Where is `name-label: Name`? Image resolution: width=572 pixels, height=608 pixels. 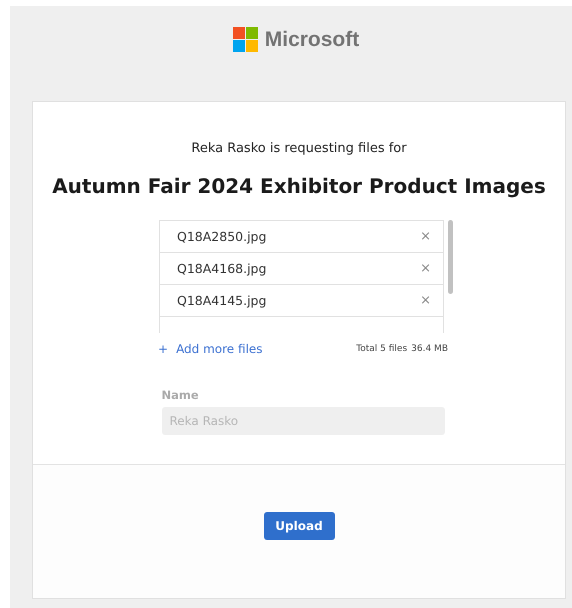
name-label: Name is located at coordinates (181, 395).